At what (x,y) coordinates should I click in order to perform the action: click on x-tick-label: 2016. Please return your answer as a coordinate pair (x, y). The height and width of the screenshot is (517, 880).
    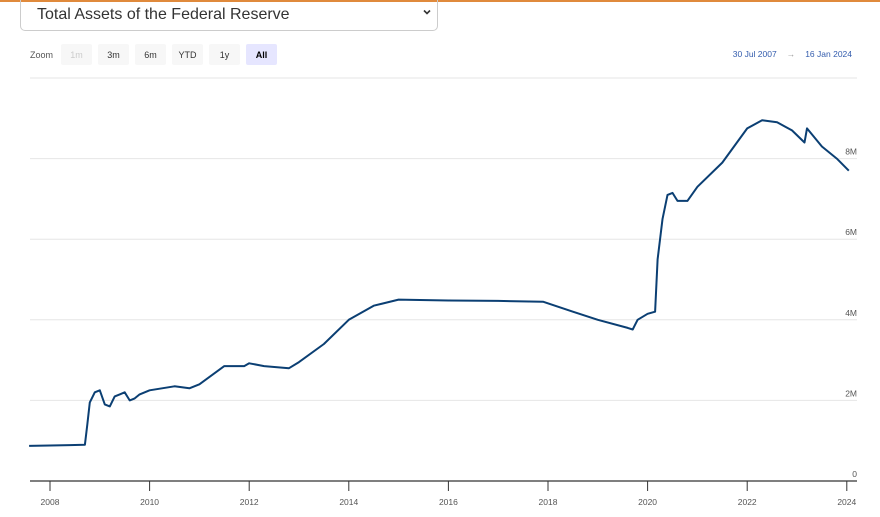
    Looking at the image, I should click on (448, 502).